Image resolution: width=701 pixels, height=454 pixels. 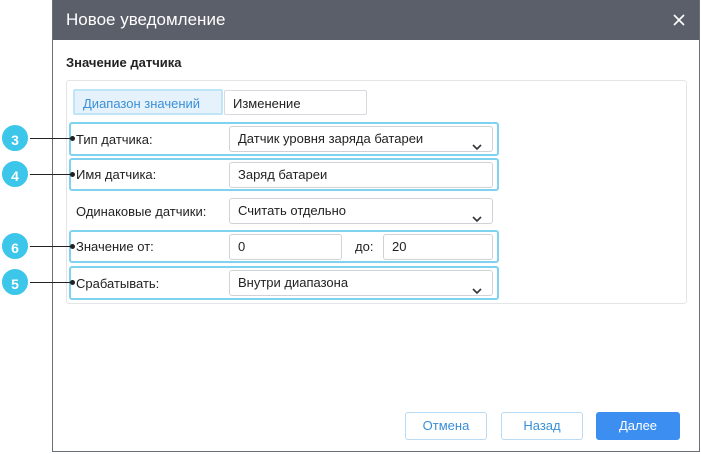 I want to click on sensor-type-value: Датчик уровня заряда батареи, so click(x=331, y=138).